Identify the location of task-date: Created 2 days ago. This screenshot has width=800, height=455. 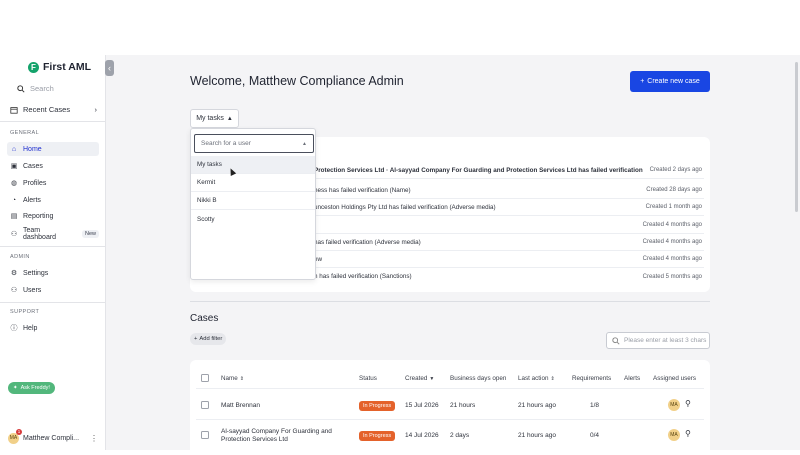
(675, 170).